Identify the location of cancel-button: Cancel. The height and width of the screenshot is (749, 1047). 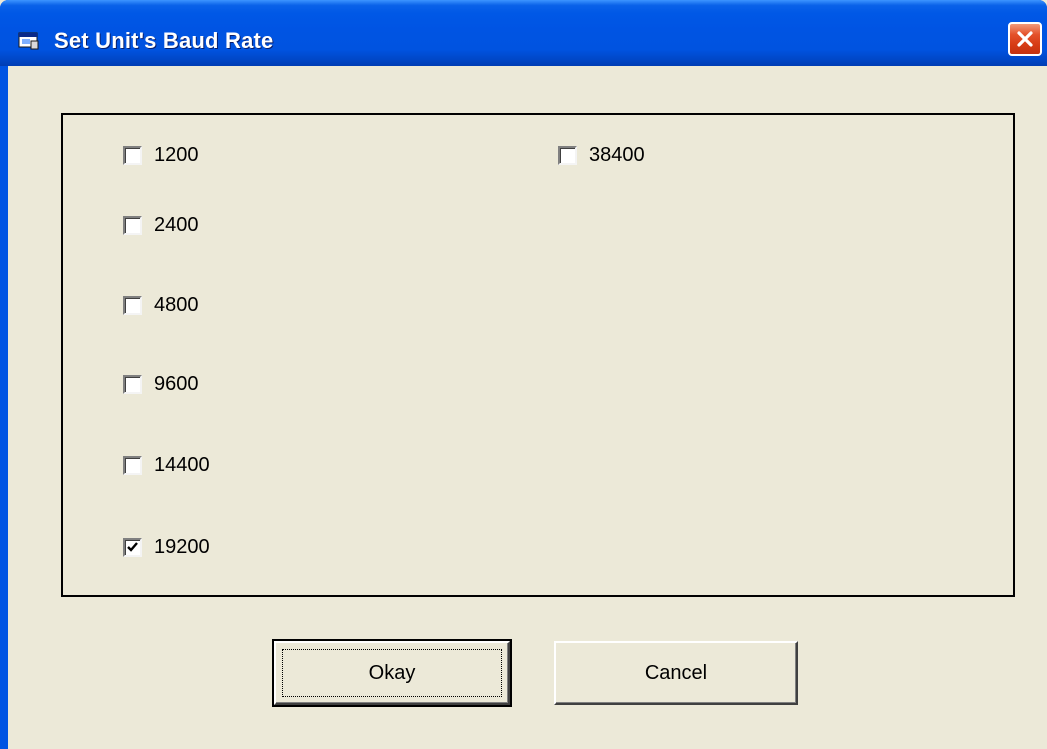
(676, 673).